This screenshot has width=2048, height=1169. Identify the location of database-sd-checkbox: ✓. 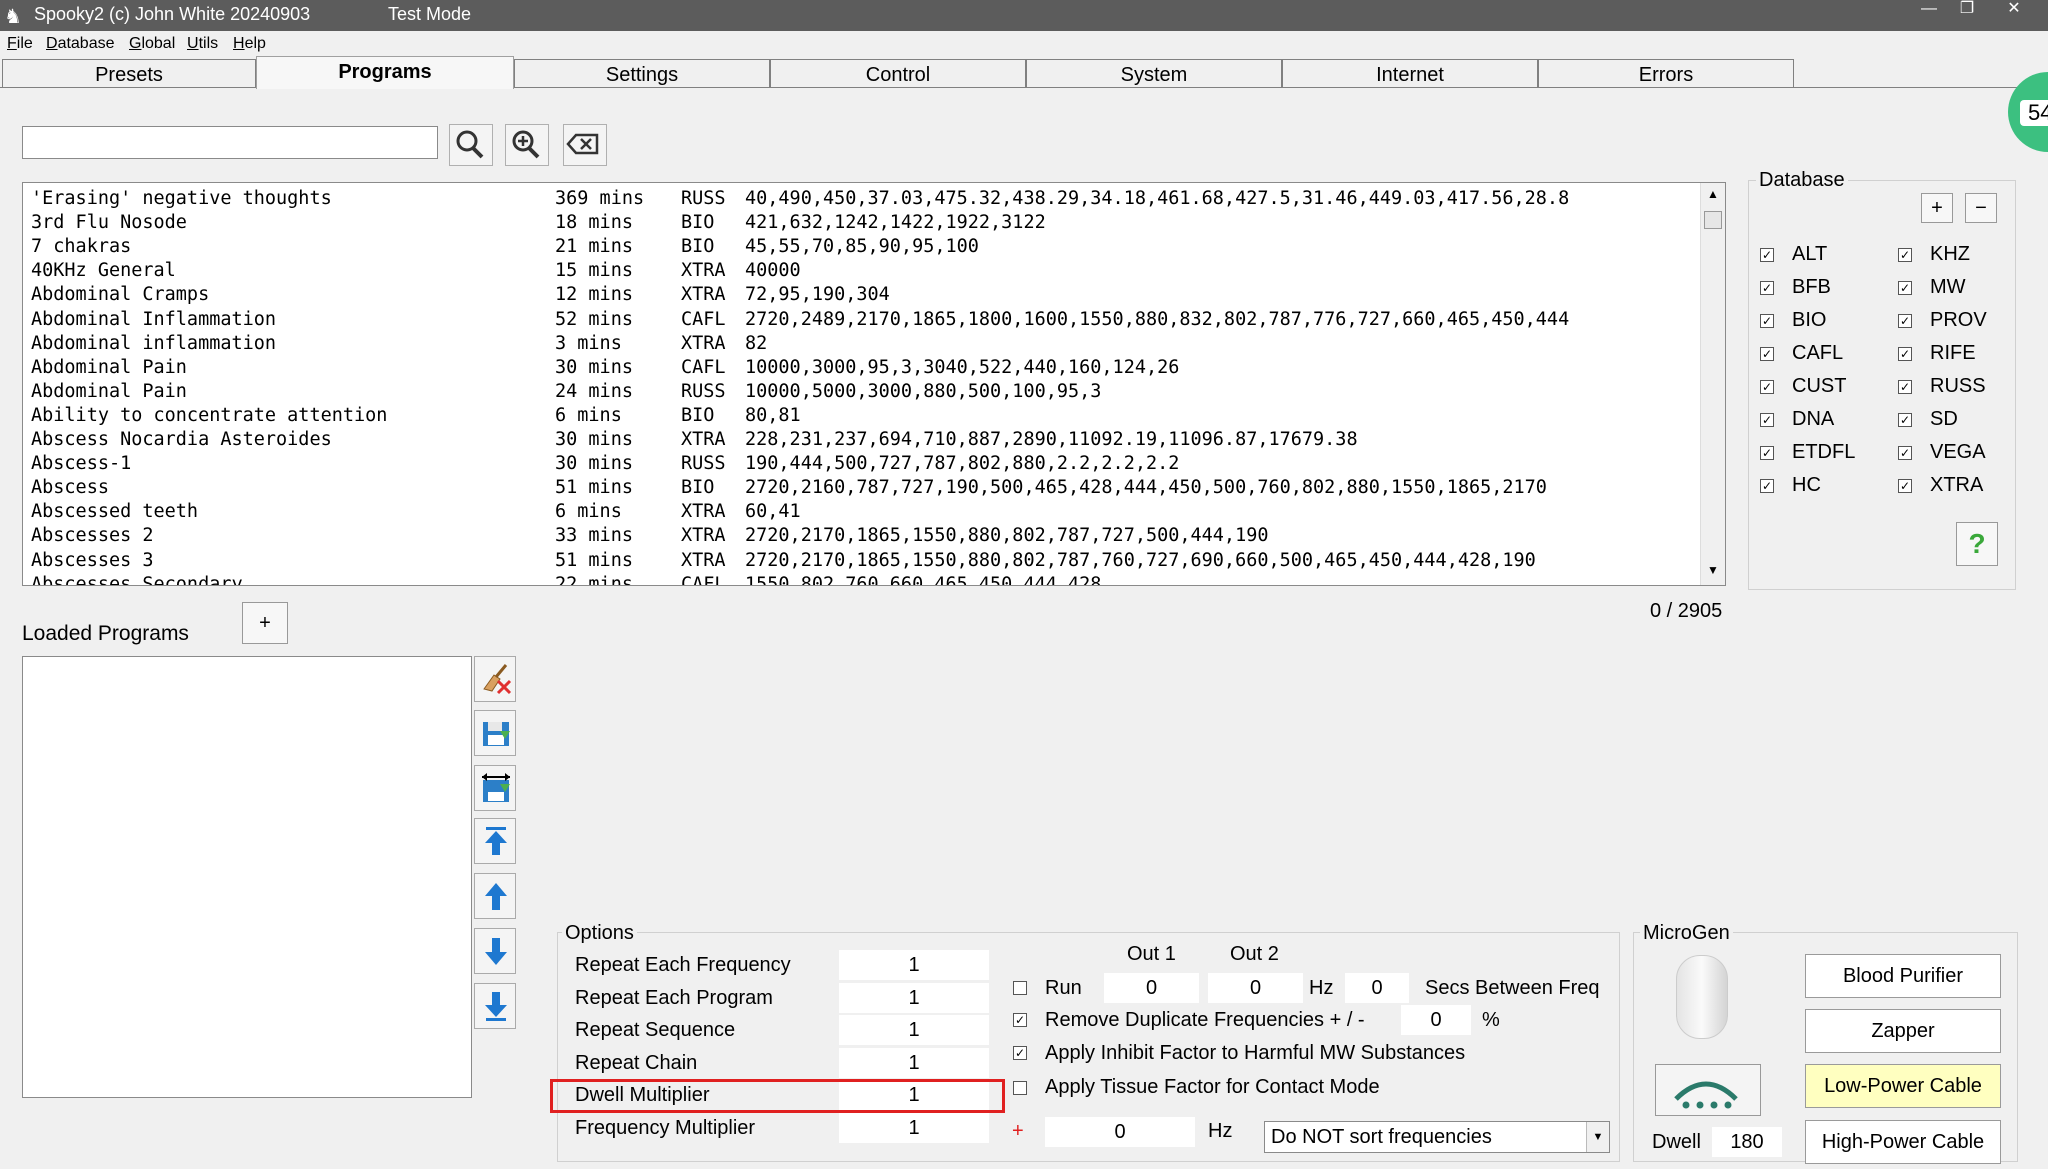
(1905, 420).